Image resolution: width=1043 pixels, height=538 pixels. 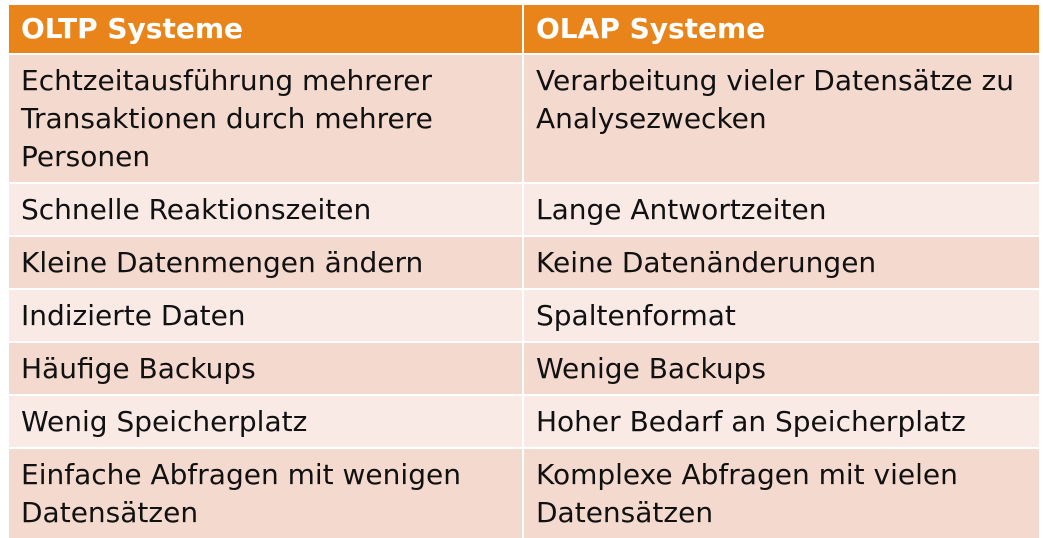 I want to click on header-oltp: OLTP Systeme, so click(x=266, y=29).